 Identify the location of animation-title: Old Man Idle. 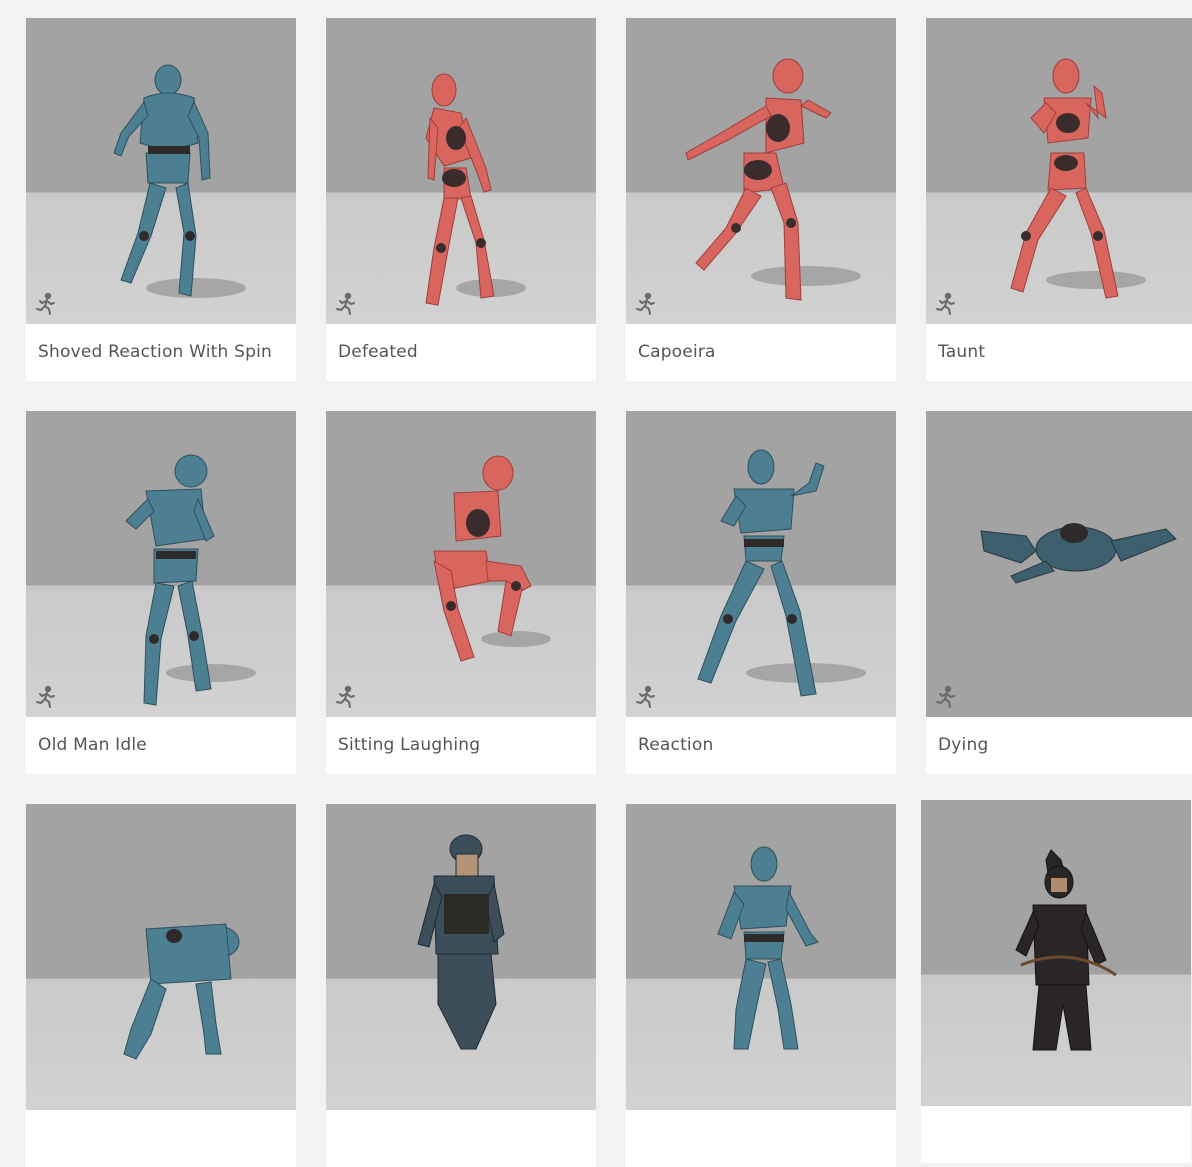
(92, 745).